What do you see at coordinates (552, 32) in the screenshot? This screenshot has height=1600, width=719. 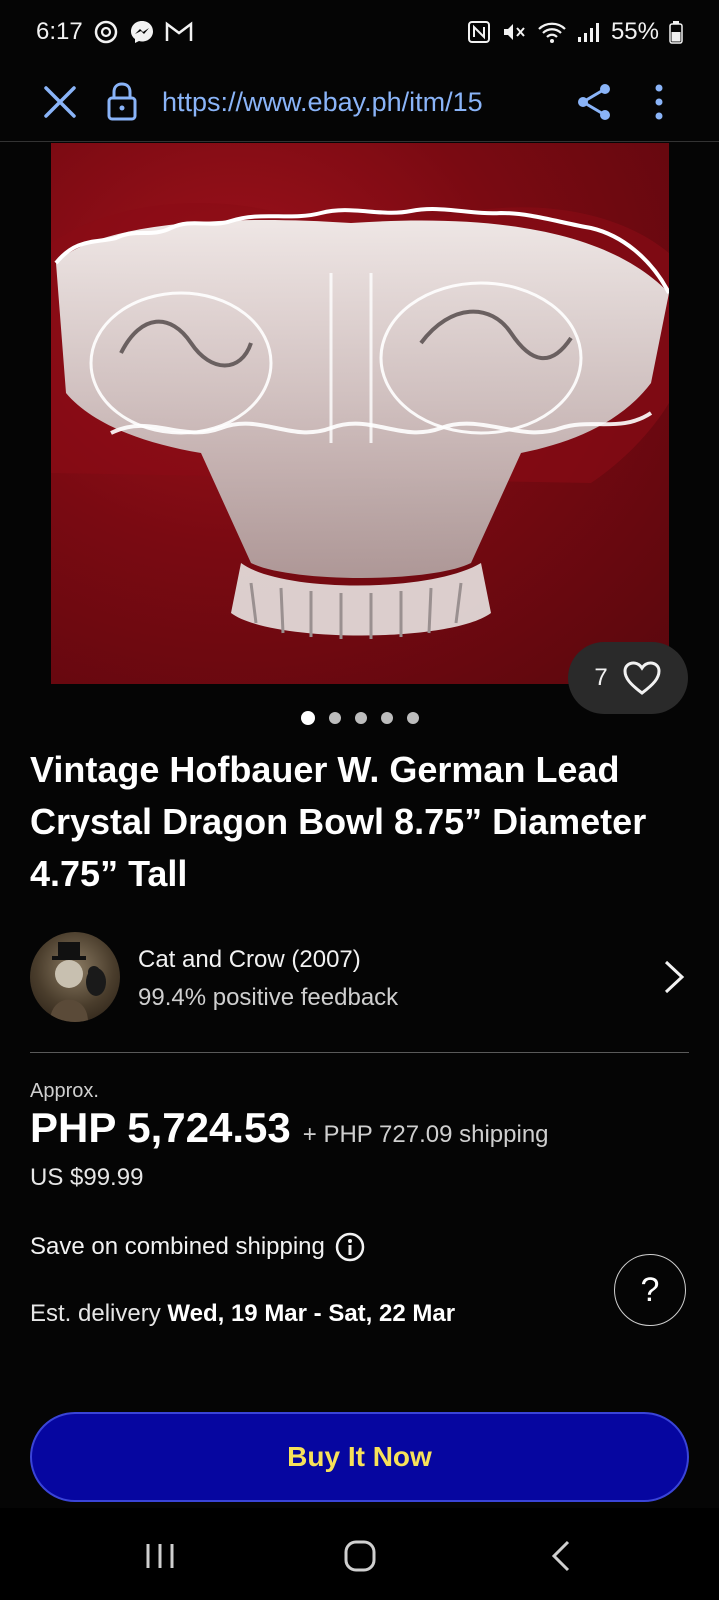 I see `wifi-icon` at bounding box center [552, 32].